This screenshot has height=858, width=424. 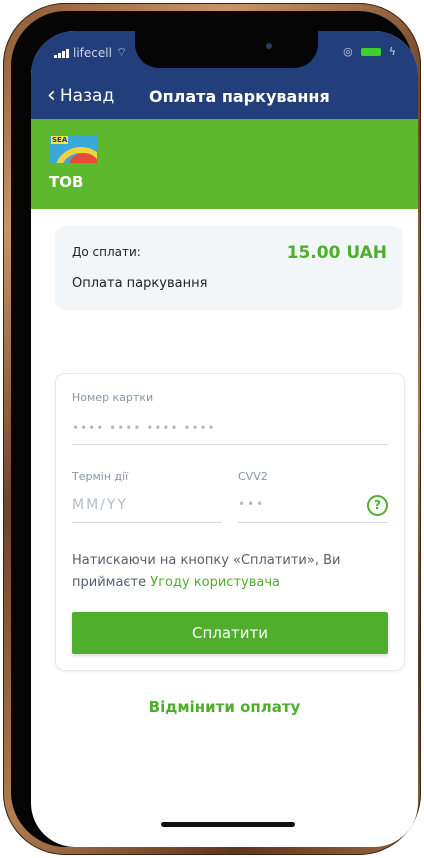 What do you see at coordinates (392, 51) in the screenshot?
I see `charging-icon: ϟ` at bounding box center [392, 51].